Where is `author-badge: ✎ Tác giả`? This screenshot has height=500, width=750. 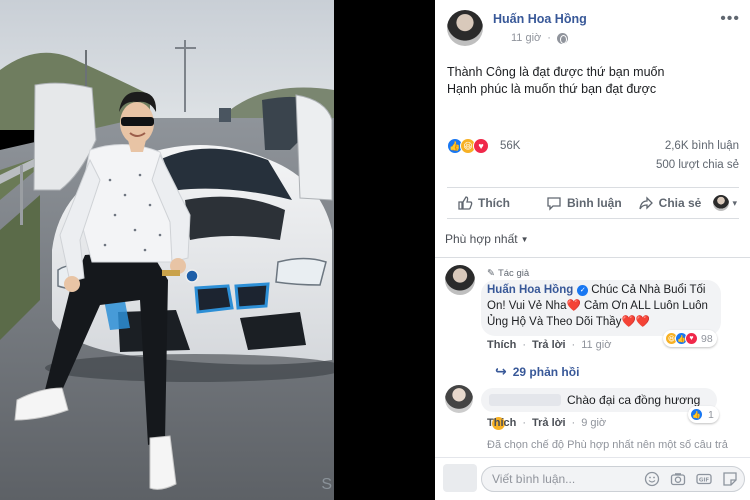 author-badge: ✎ Tác giả is located at coordinates (508, 273).